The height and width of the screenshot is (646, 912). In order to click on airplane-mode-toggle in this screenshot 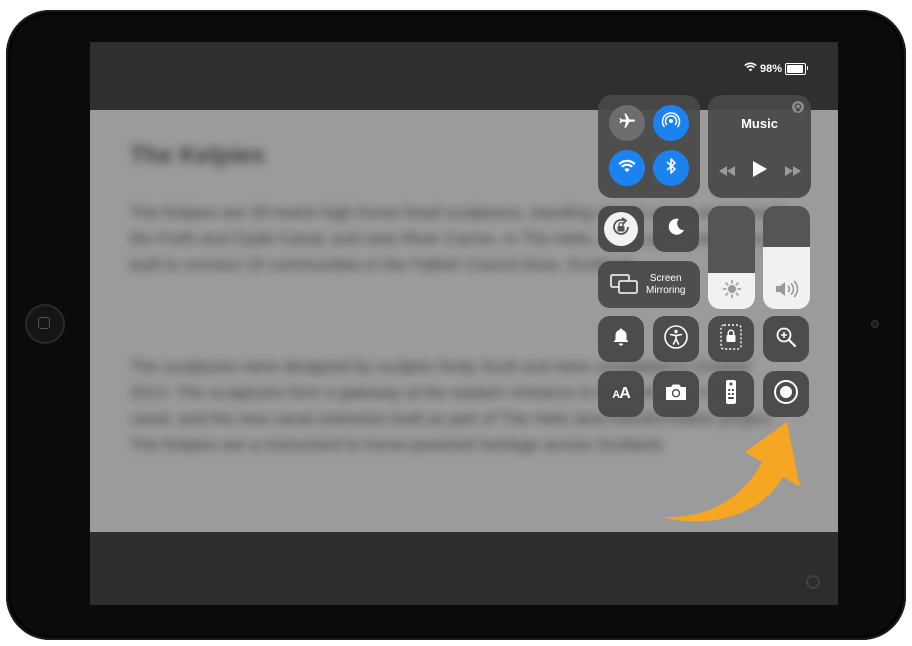, I will do `click(627, 123)`.